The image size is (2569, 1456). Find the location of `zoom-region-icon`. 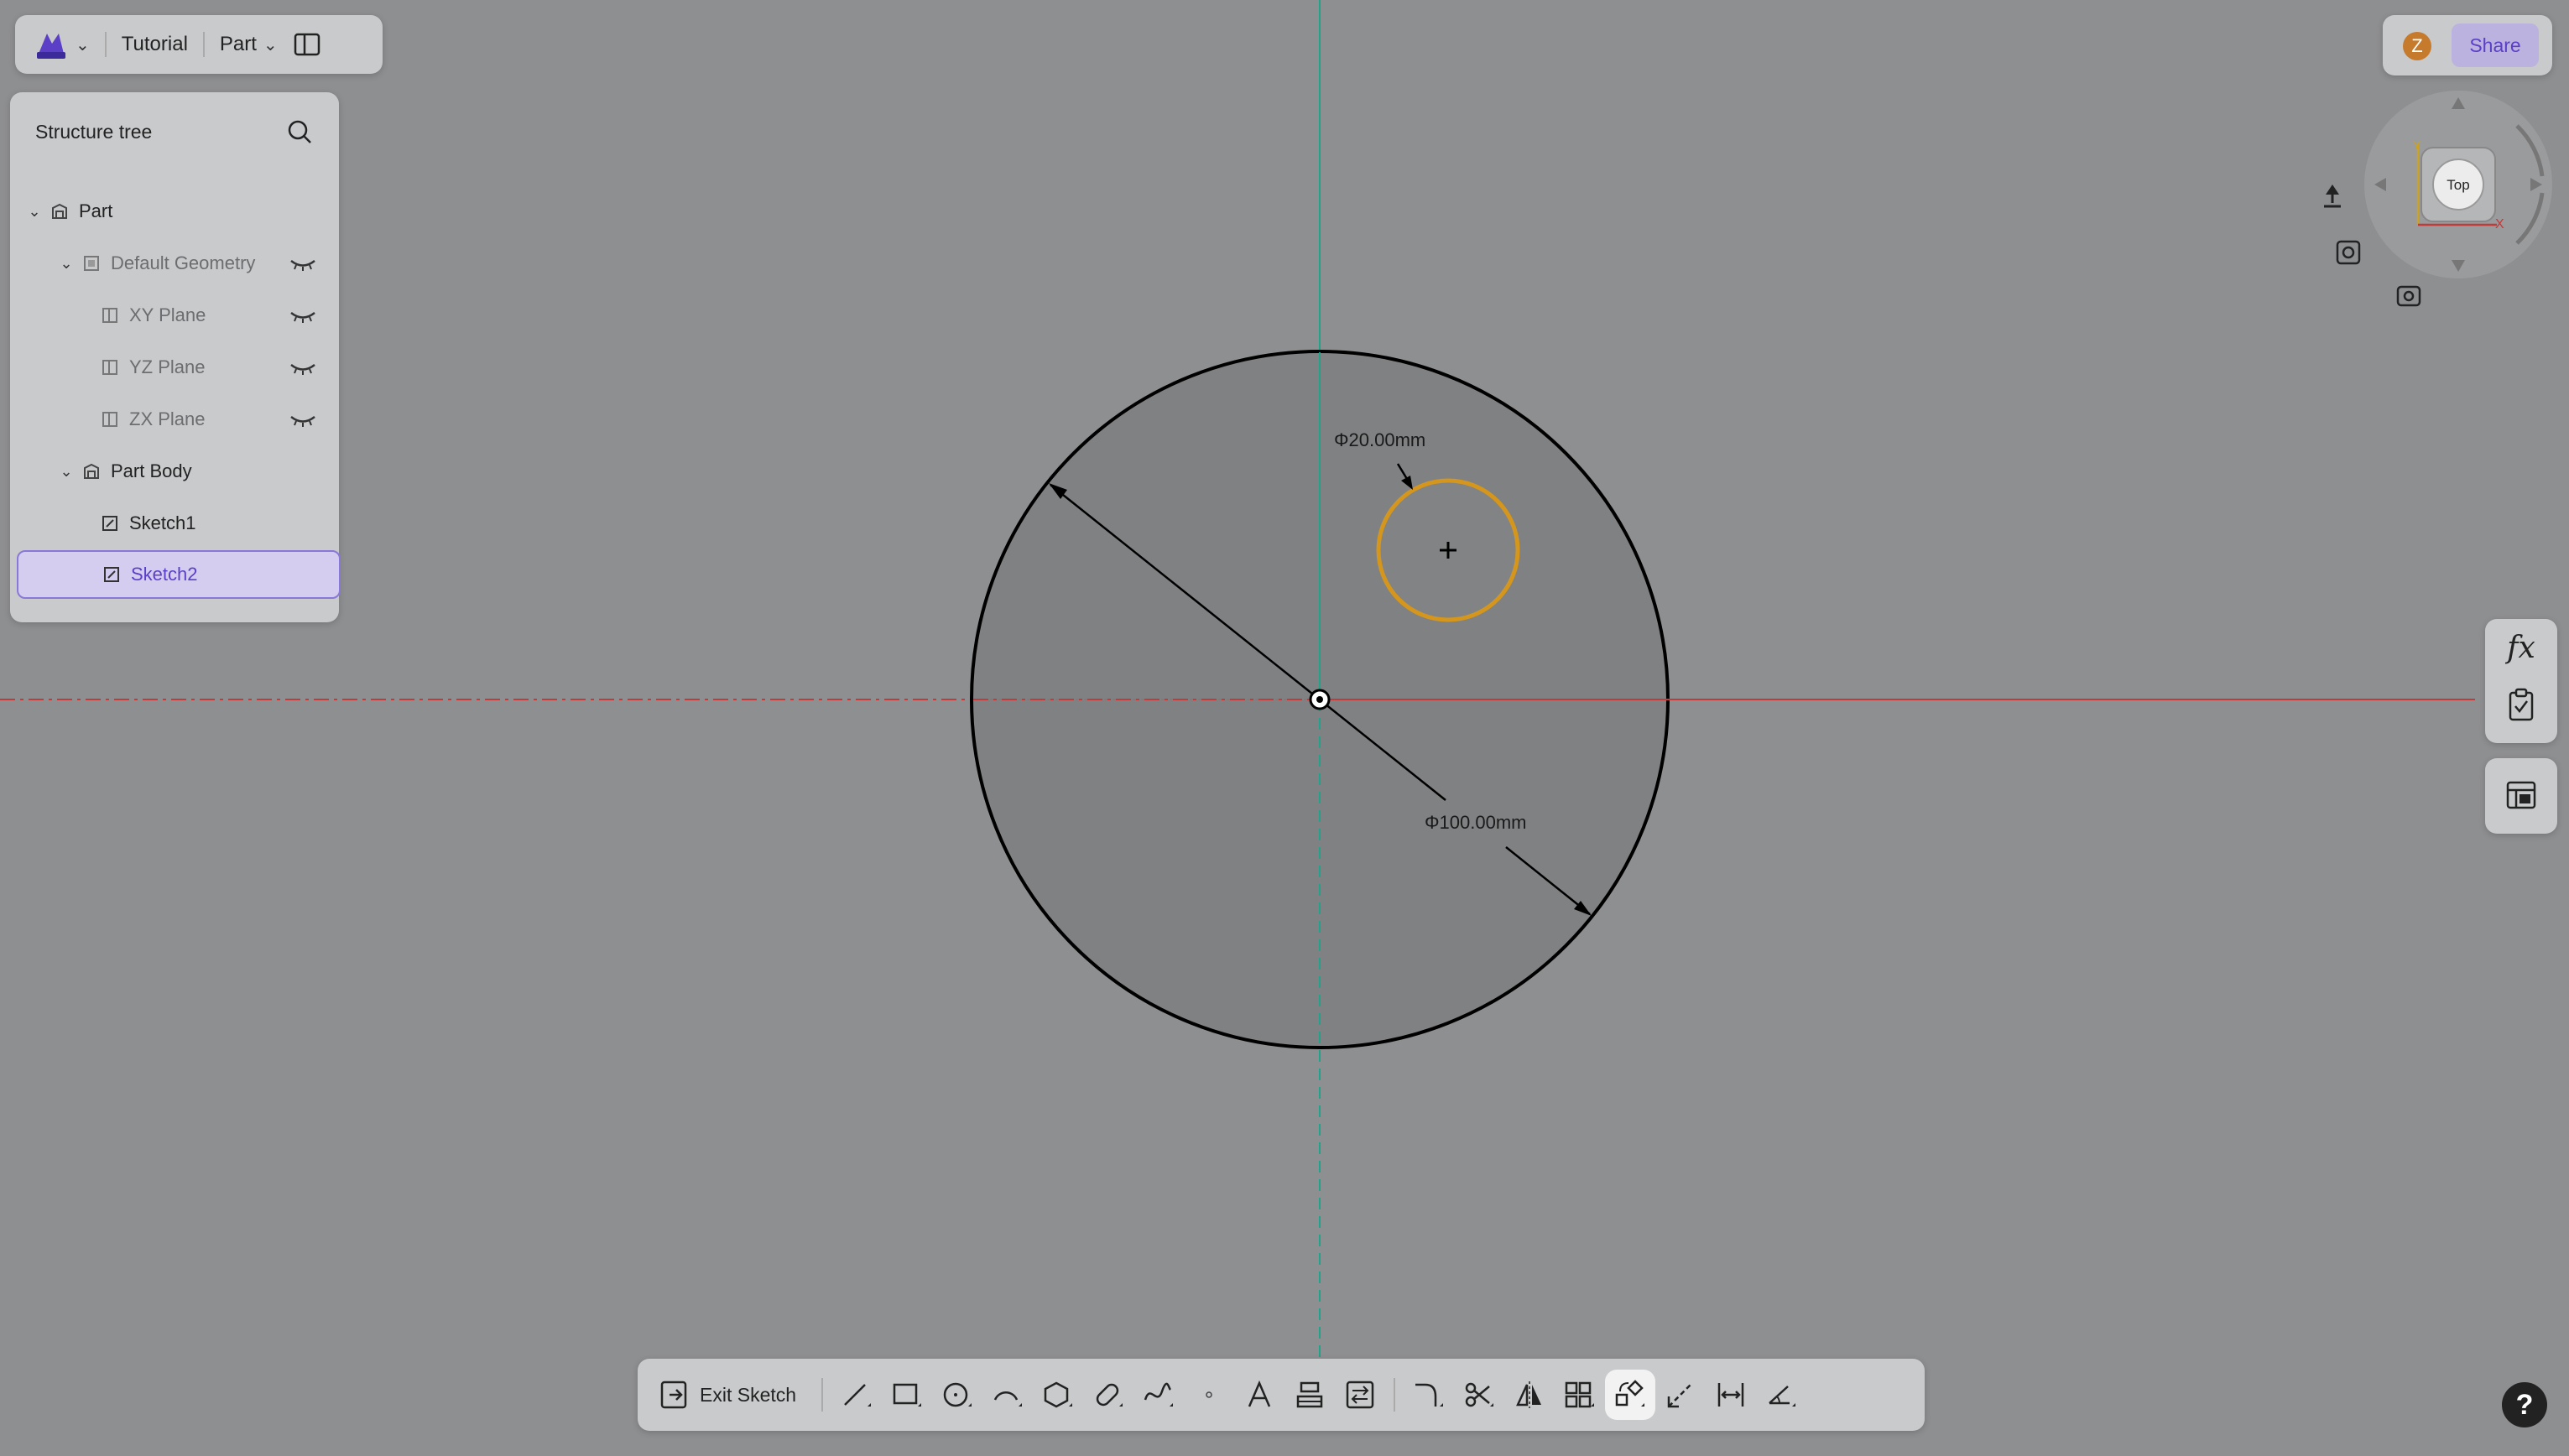

zoom-region-icon is located at coordinates (2348, 253).